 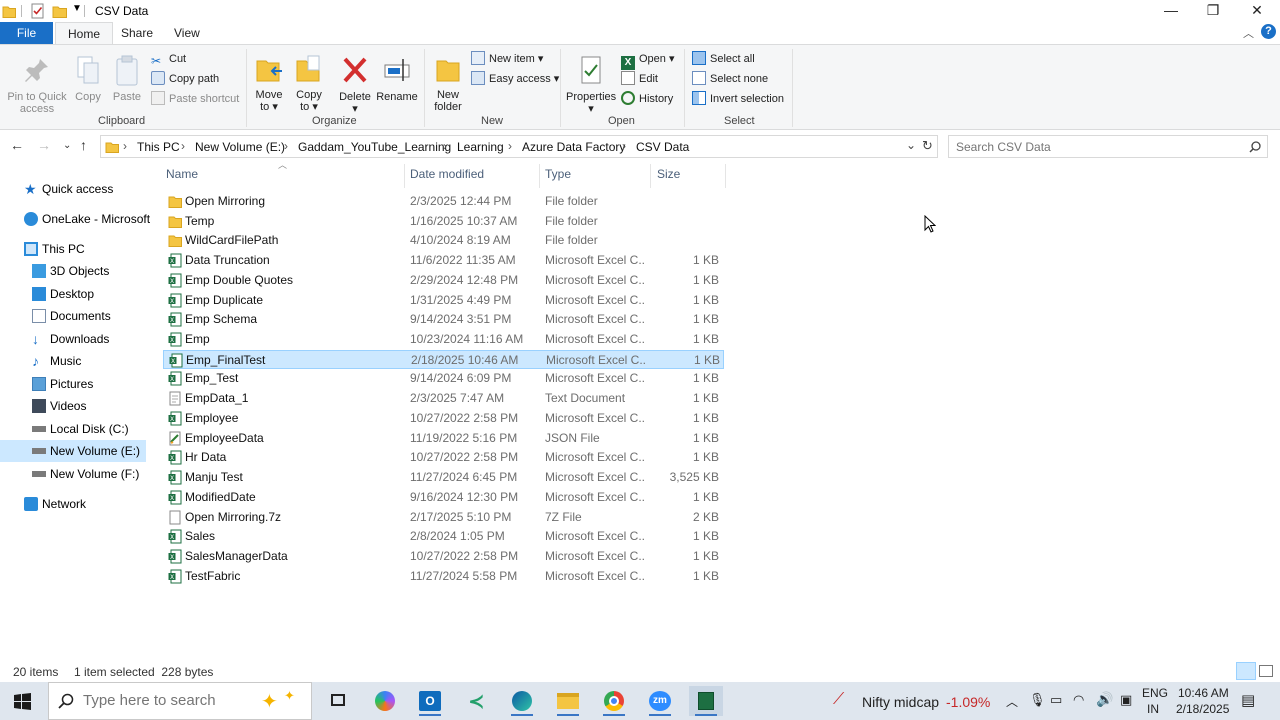 What do you see at coordinates (73, 504) in the screenshot?
I see `nav-network: Network` at bounding box center [73, 504].